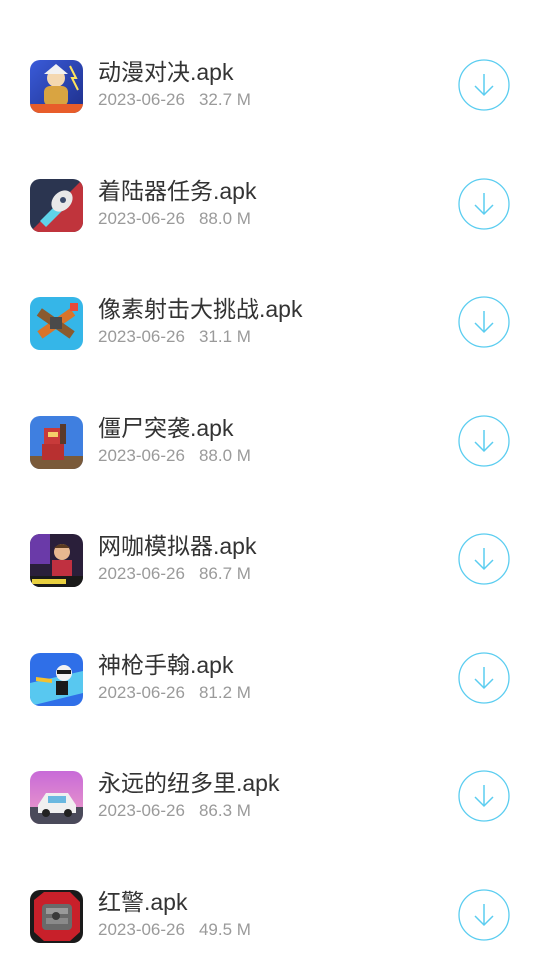  Describe the element at coordinates (270, 679) in the screenshot. I see `download-item: 神枪手翰.apk 2023-06-26 81.2 M` at that location.